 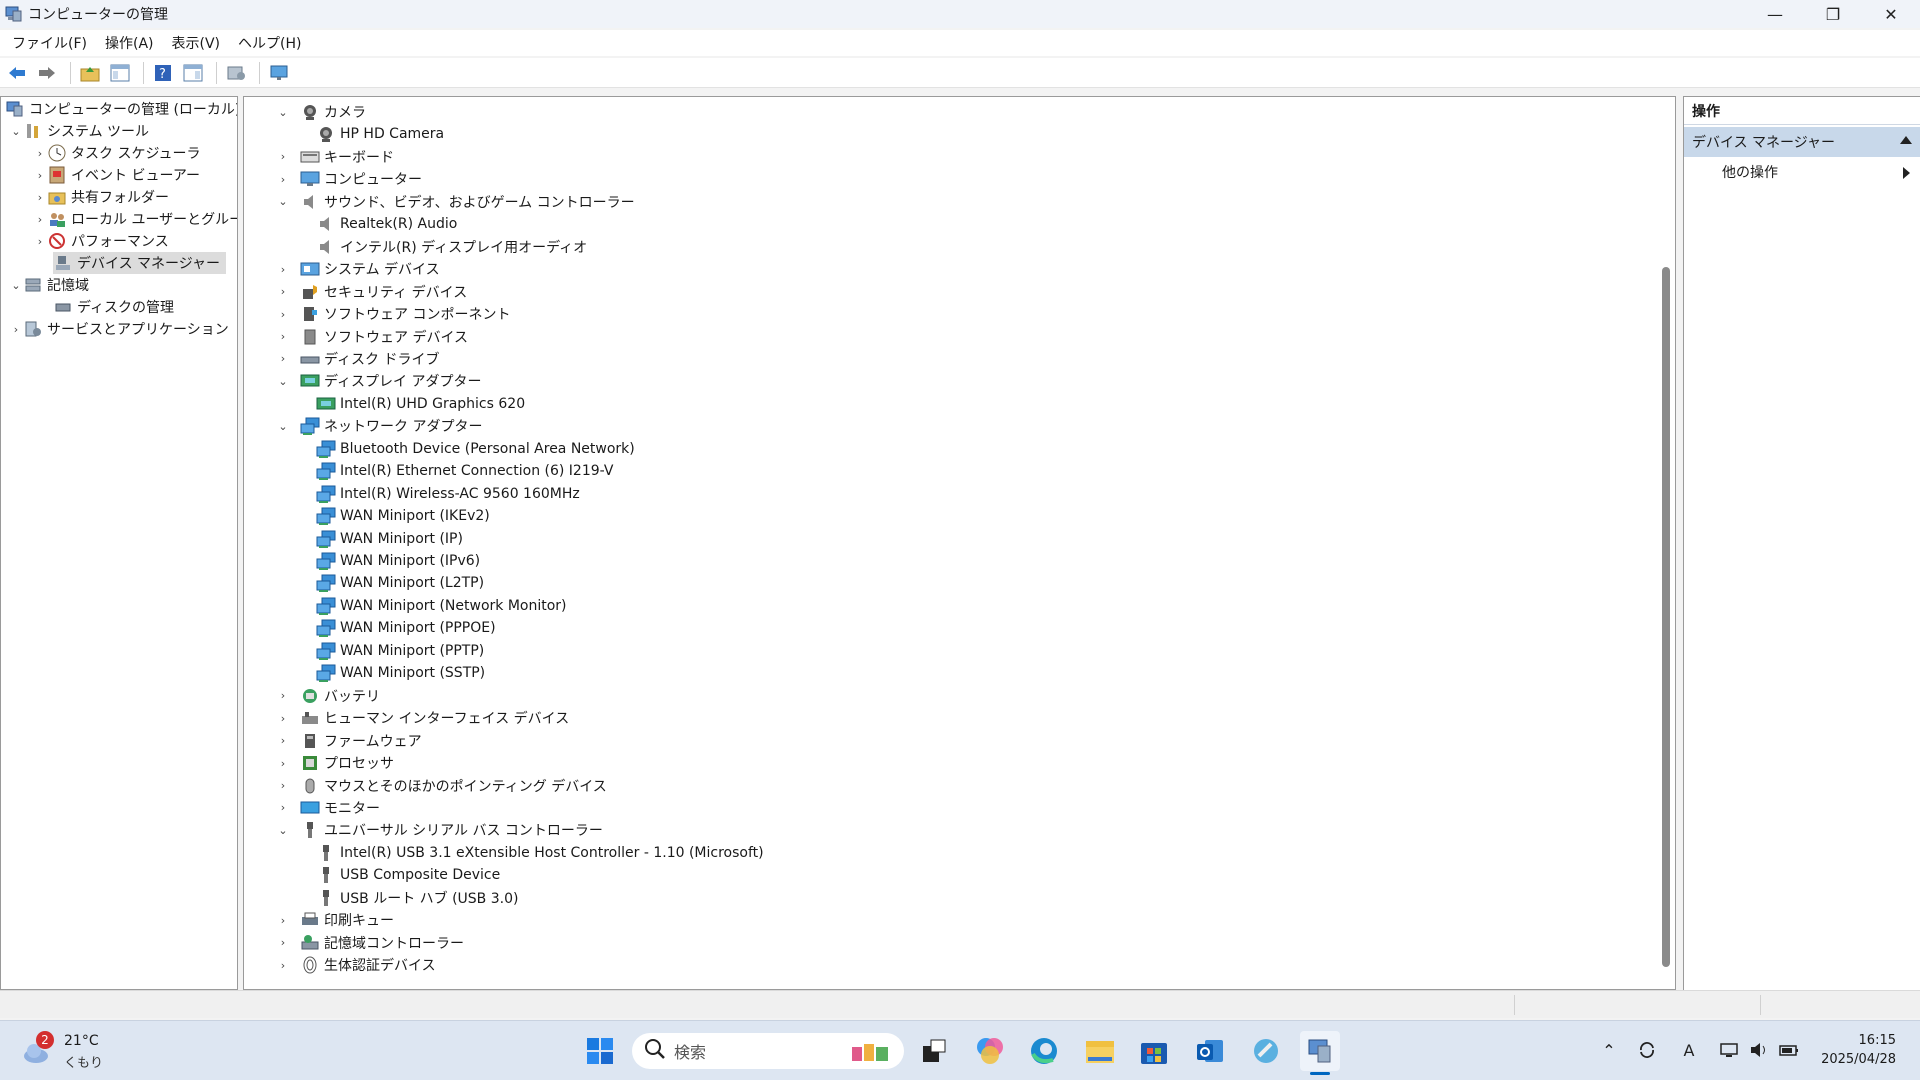 I want to click on minimize-button: —, so click(x=1775, y=14).